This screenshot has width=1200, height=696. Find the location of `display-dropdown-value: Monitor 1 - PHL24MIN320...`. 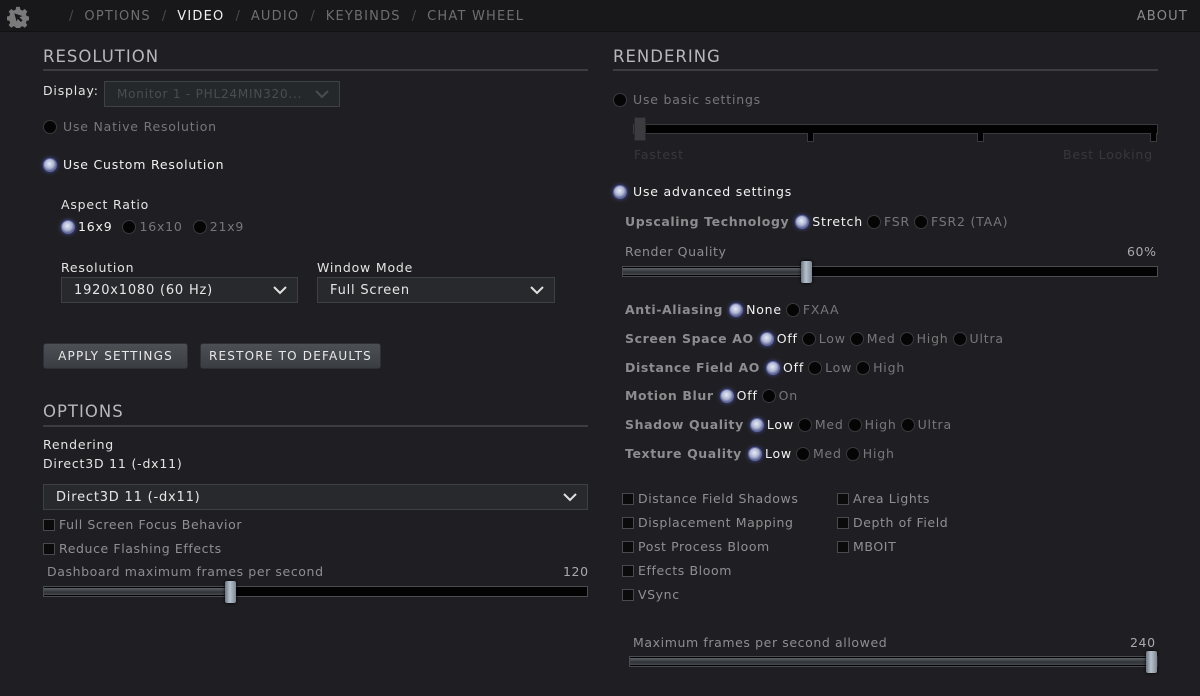

display-dropdown-value: Monitor 1 - PHL24MIN320... is located at coordinates (210, 94).